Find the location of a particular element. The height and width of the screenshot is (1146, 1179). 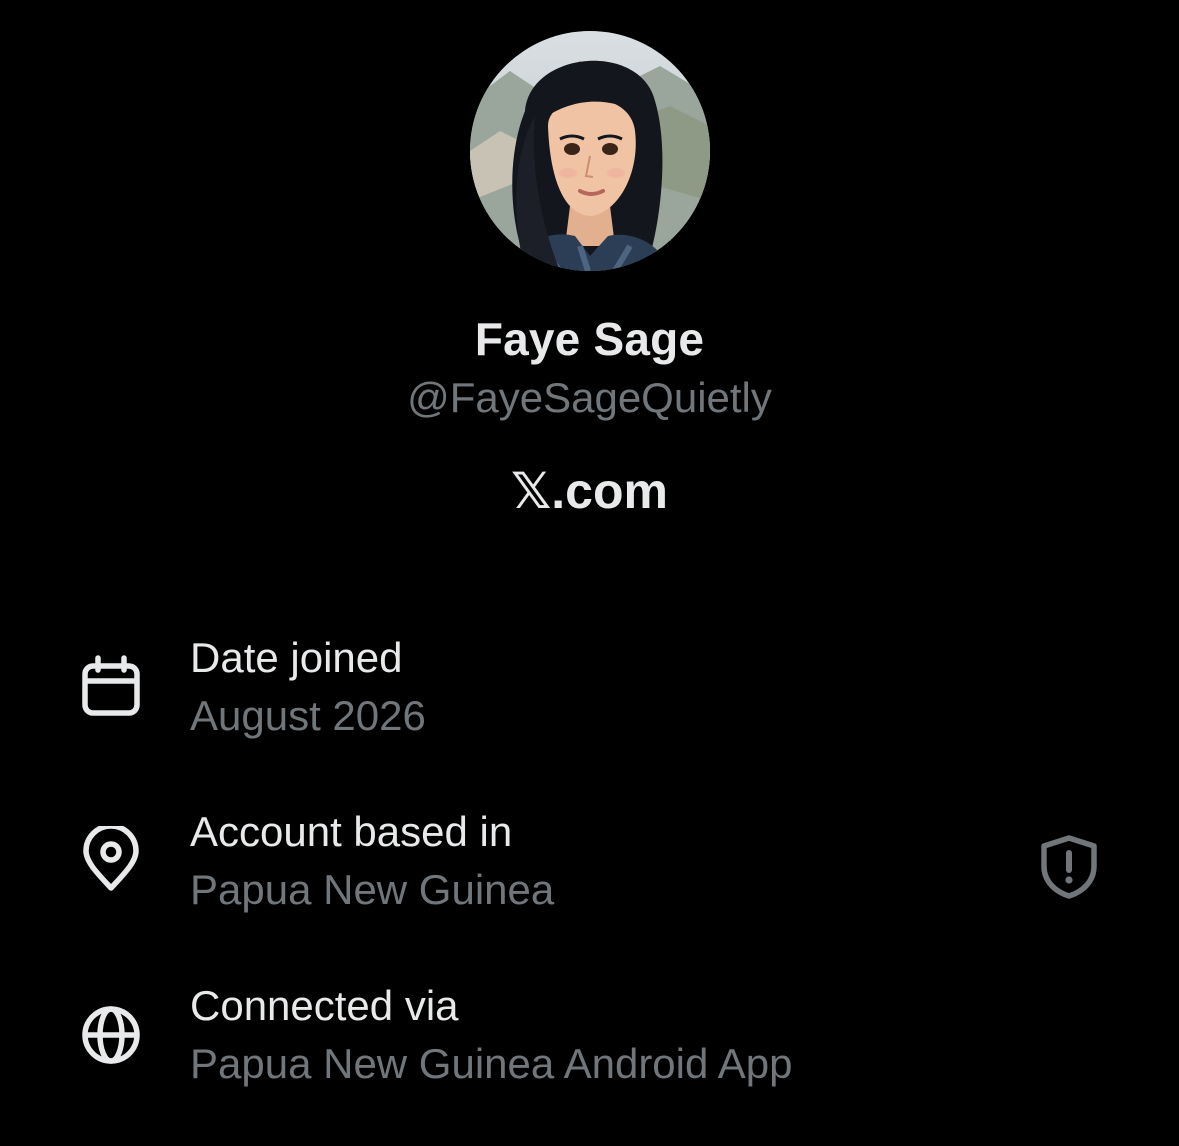

detail-value: August 2026 is located at coordinates (308, 715).